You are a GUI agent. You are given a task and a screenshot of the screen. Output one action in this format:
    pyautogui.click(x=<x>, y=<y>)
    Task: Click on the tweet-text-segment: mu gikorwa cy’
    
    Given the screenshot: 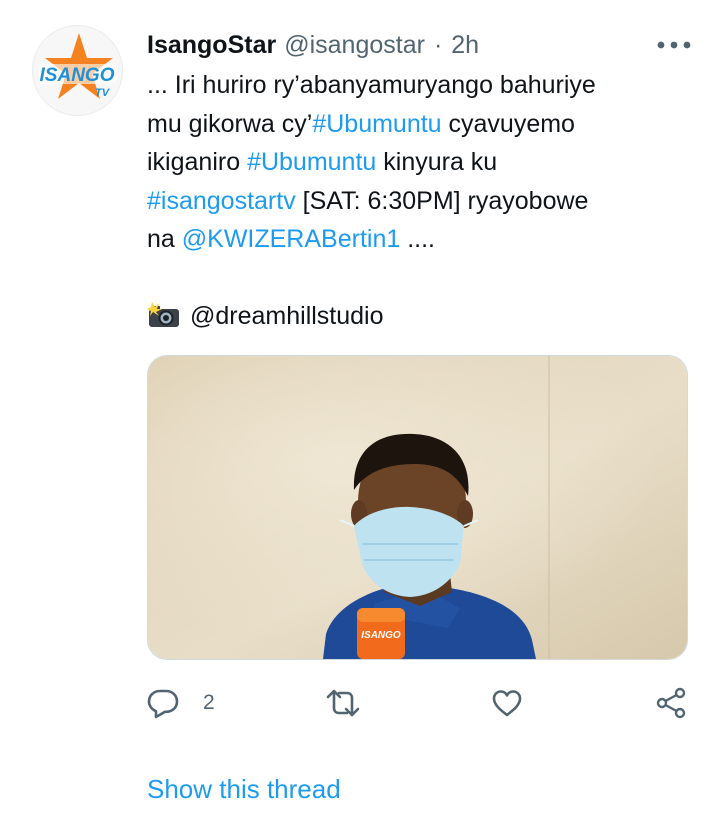 What is the action you would take?
    pyautogui.click(x=230, y=123)
    